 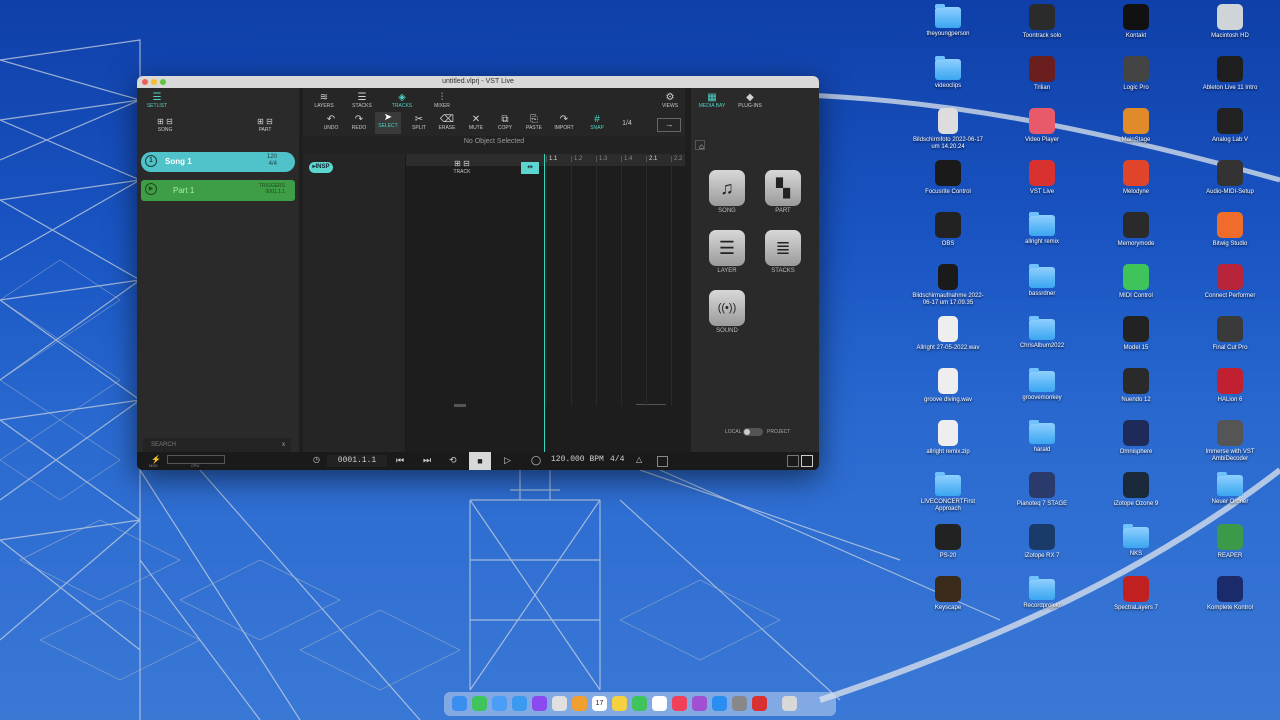 I want to click on copy-button: ⧉ COPY, so click(x=505, y=122).